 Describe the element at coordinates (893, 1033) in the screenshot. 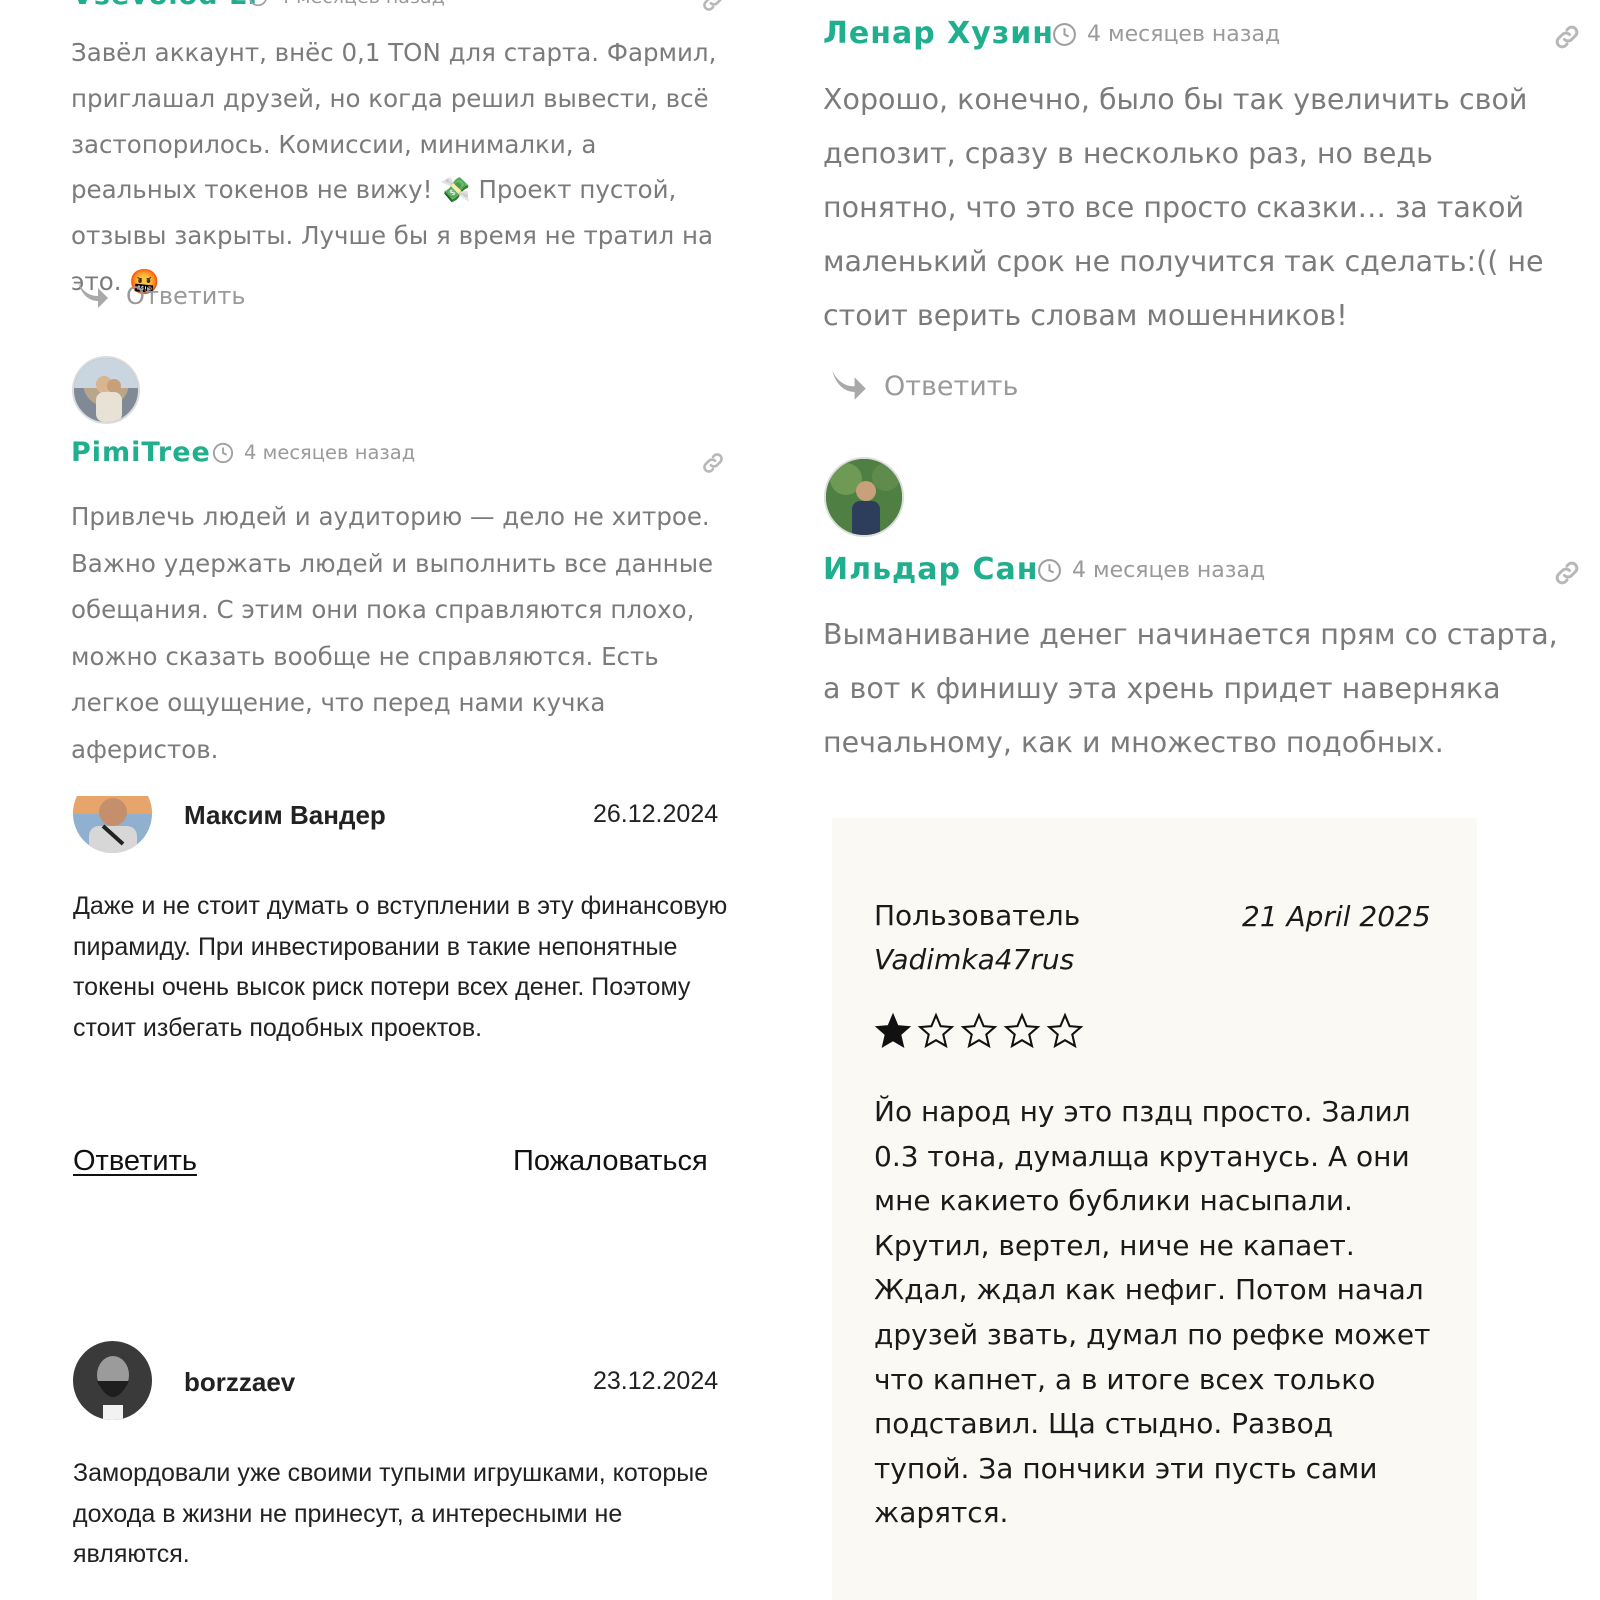

I see `star-filled-icon` at that location.